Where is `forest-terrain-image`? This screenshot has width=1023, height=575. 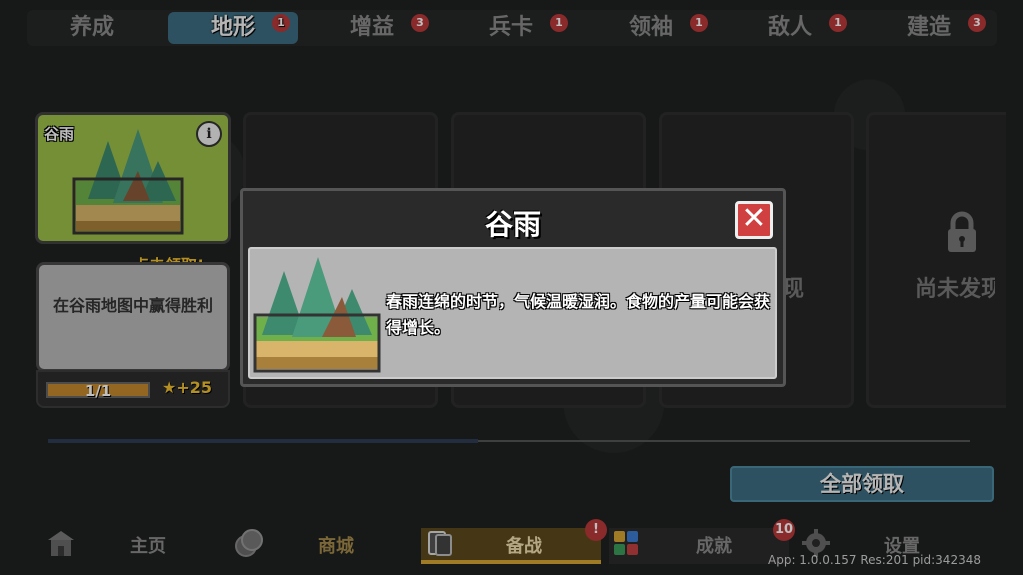
forest-terrain-image is located at coordinates (317, 315).